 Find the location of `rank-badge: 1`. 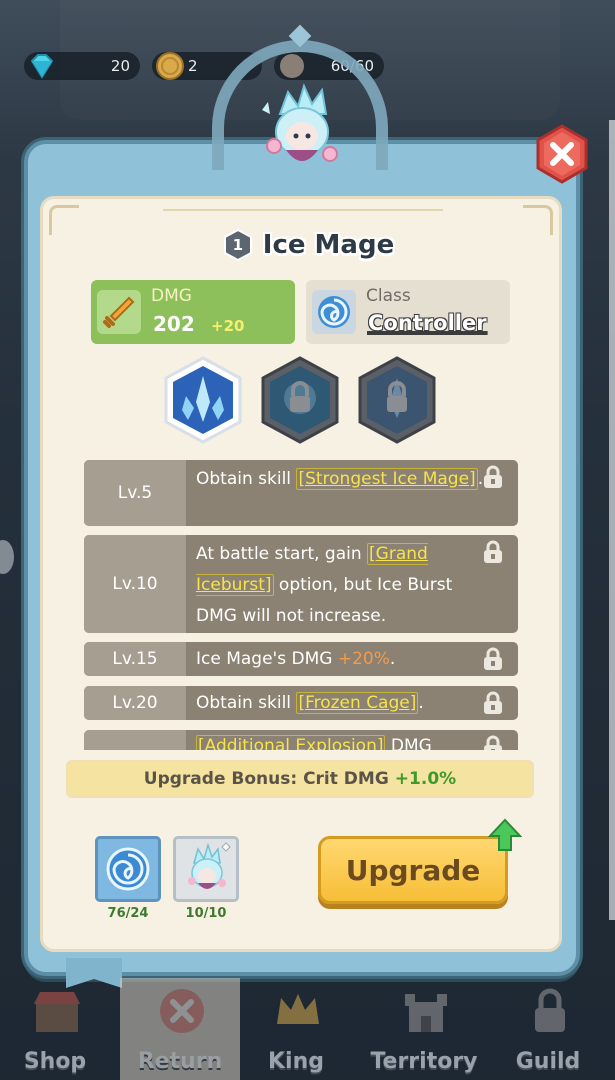

rank-badge: 1 is located at coordinates (238, 245).